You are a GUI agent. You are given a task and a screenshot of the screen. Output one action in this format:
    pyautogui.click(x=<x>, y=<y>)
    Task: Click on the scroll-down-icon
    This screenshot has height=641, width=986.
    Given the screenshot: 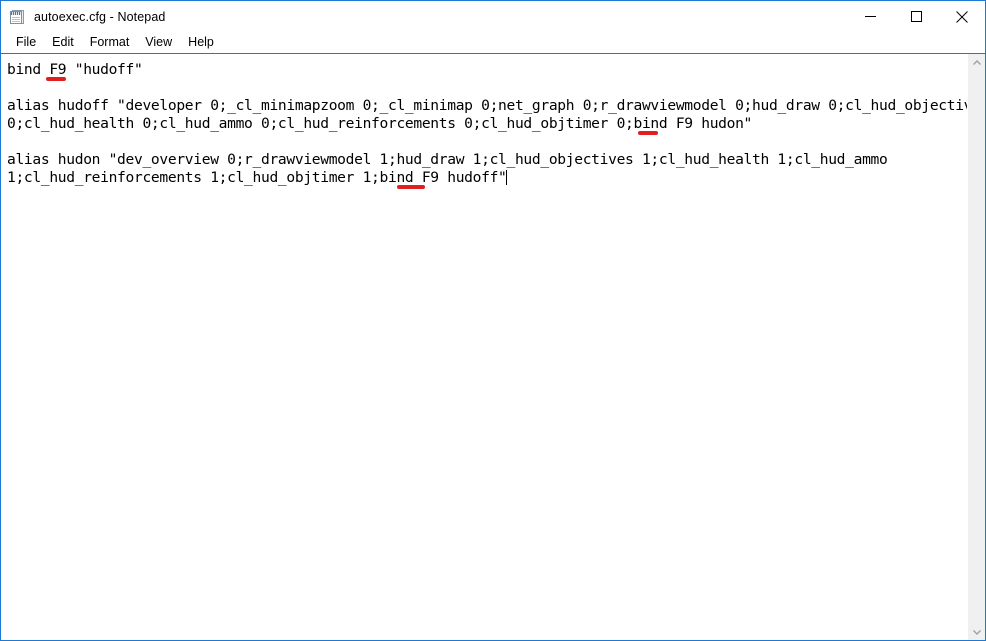 What is the action you would take?
    pyautogui.click(x=976, y=631)
    